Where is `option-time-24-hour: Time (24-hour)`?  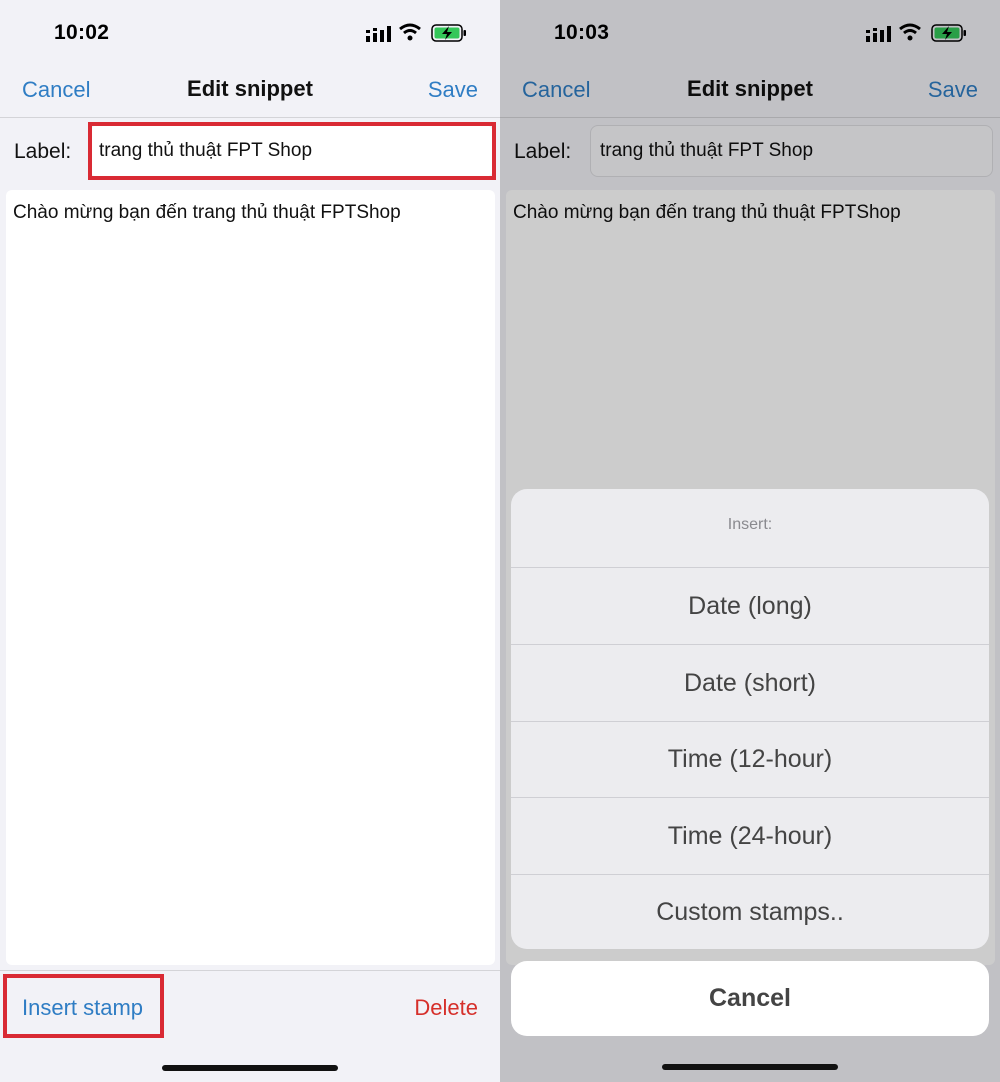 option-time-24-hour: Time (24-hour) is located at coordinates (750, 836).